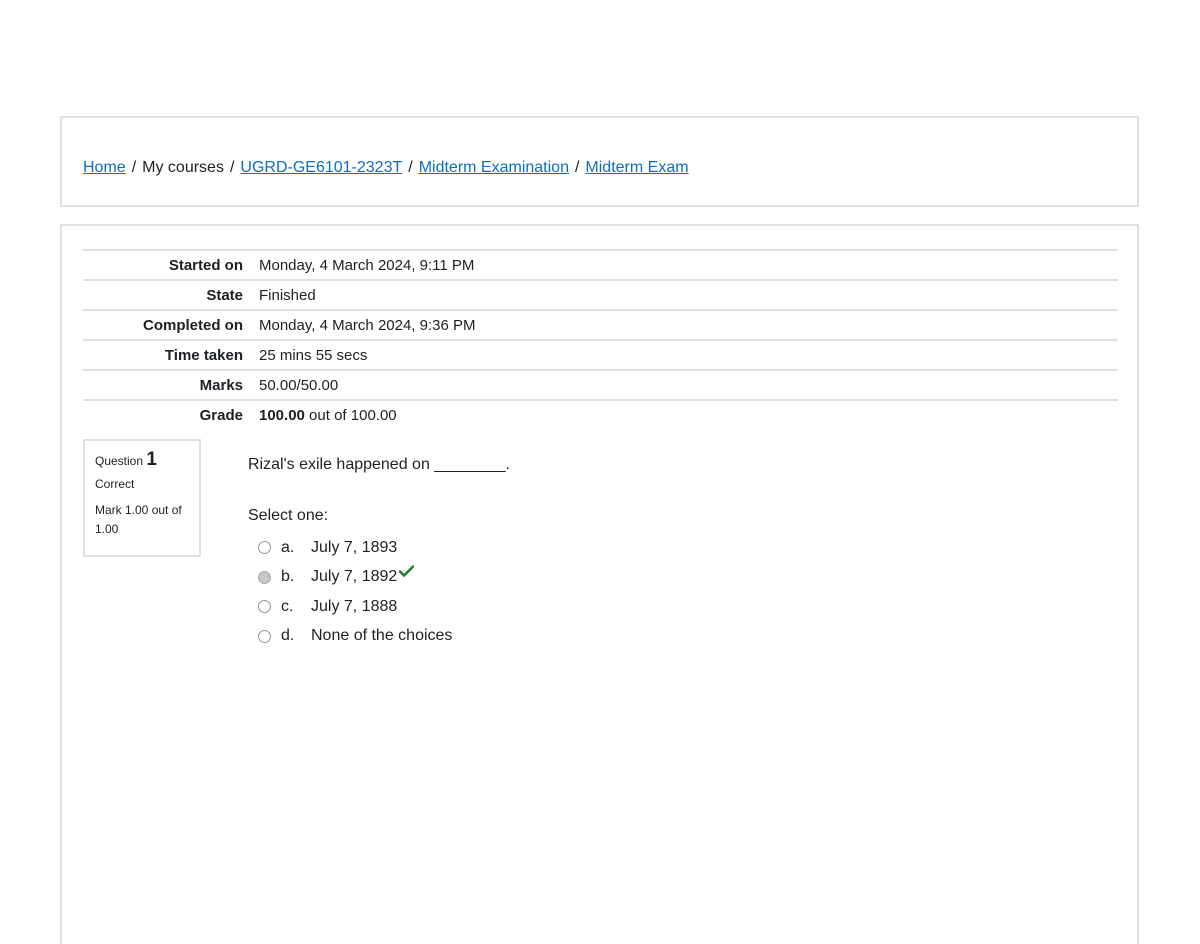  I want to click on option-letter: c., so click(287, 606).